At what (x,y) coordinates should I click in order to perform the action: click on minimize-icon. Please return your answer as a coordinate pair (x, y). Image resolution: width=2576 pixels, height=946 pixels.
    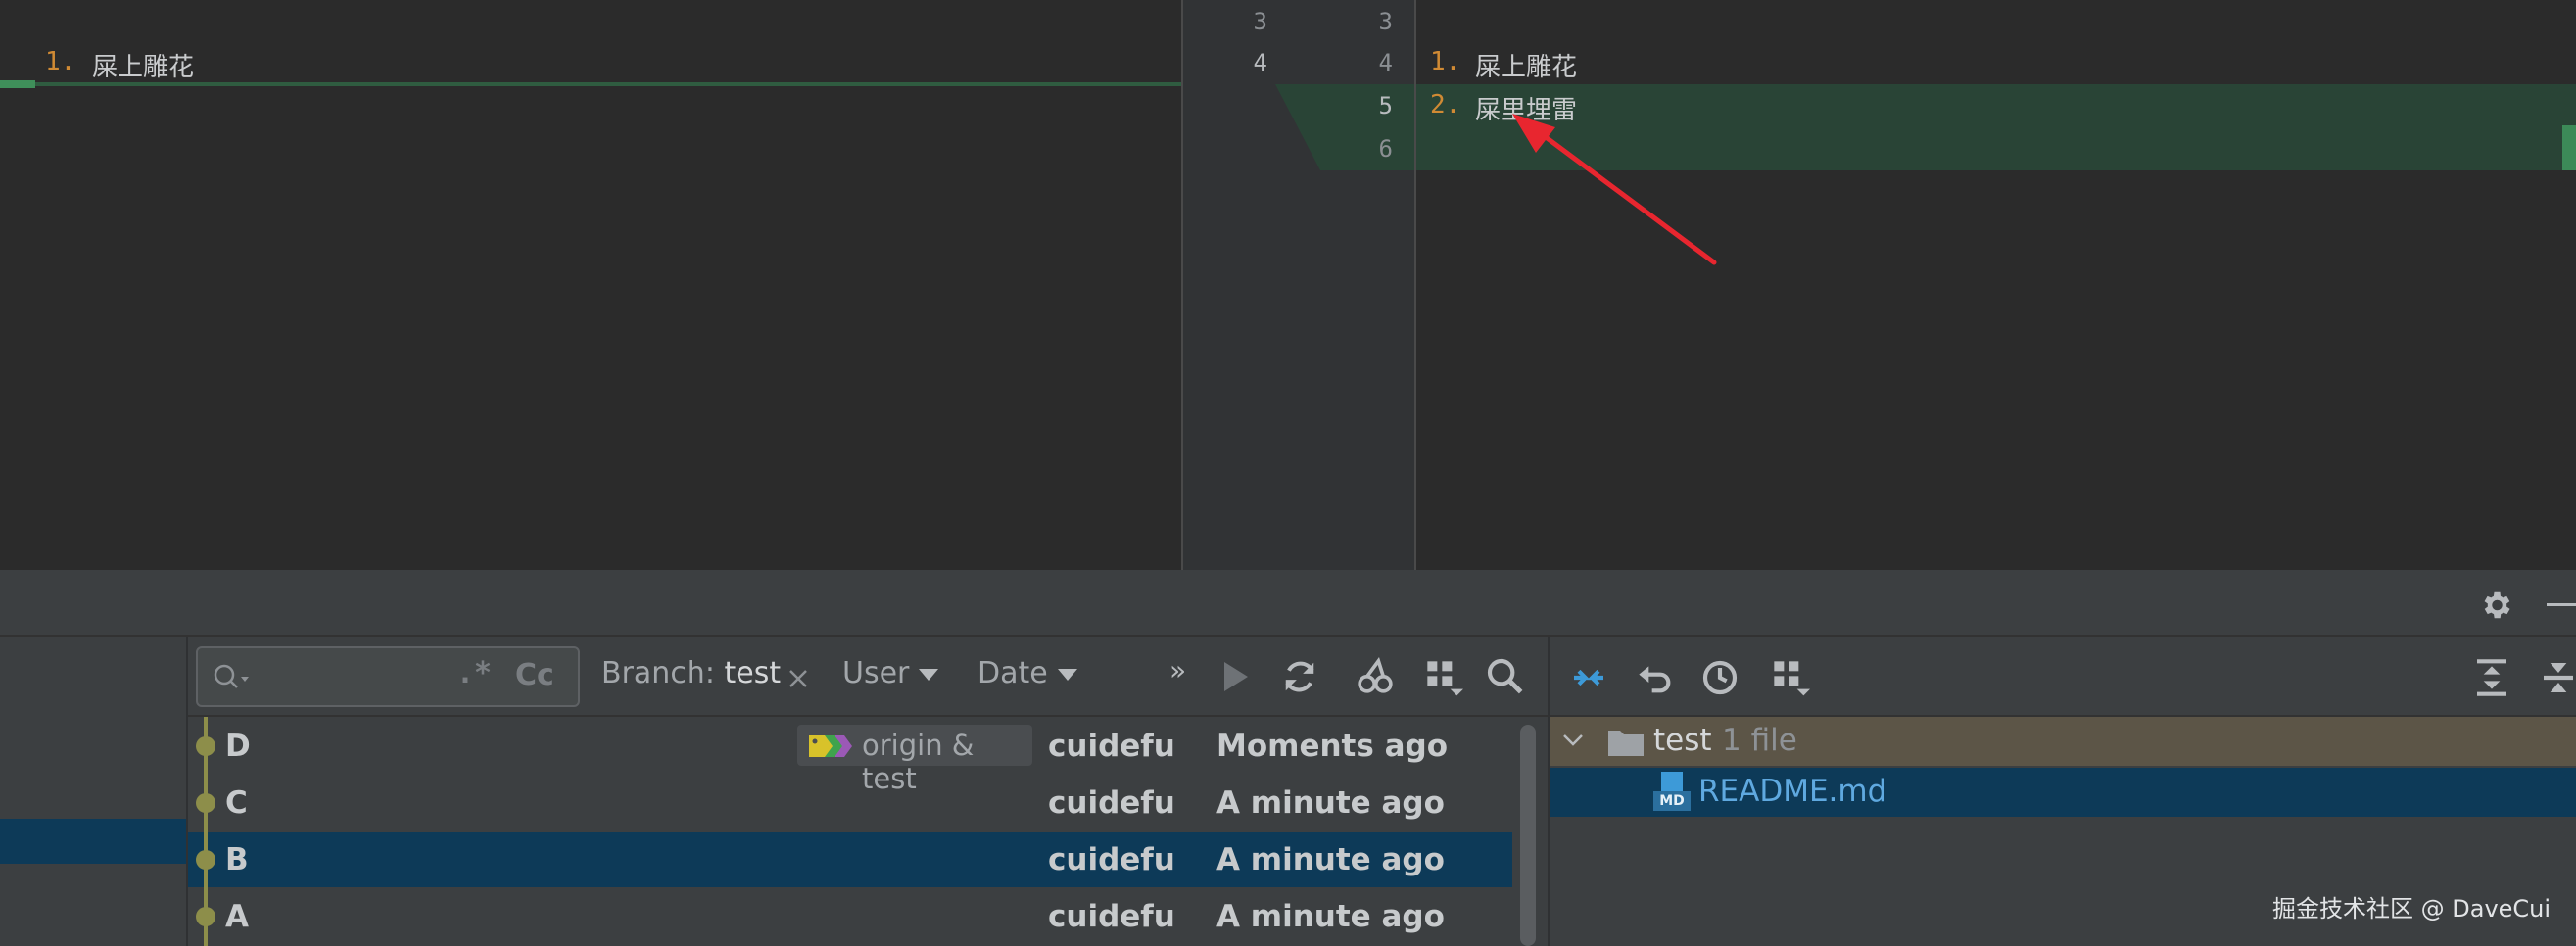
    Looking at the image, I should click on (2562, 604).